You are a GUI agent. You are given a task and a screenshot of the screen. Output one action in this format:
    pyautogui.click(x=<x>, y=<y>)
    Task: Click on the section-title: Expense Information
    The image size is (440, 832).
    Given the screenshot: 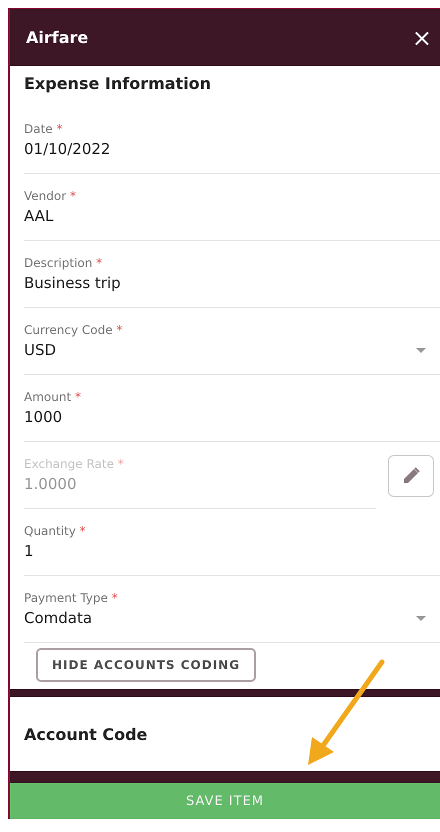 What is the action you would take?
    pyautogui.click(x=118, y=84)
    